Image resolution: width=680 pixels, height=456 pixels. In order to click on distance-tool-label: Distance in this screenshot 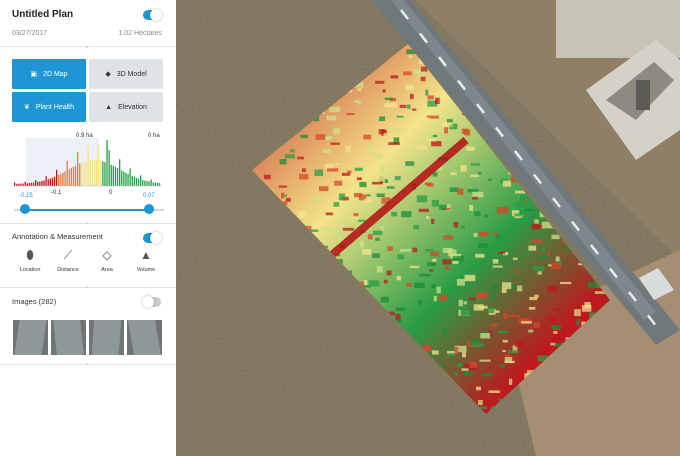, I will do `click(68, 270)`.